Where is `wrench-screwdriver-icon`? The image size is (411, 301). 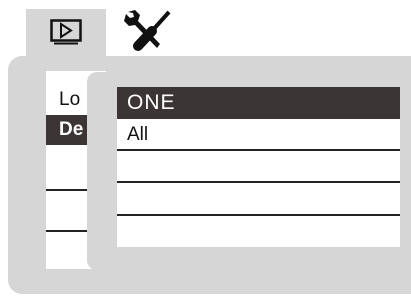 wrench-screwdriver-icon is located at coordinates (147, 30).